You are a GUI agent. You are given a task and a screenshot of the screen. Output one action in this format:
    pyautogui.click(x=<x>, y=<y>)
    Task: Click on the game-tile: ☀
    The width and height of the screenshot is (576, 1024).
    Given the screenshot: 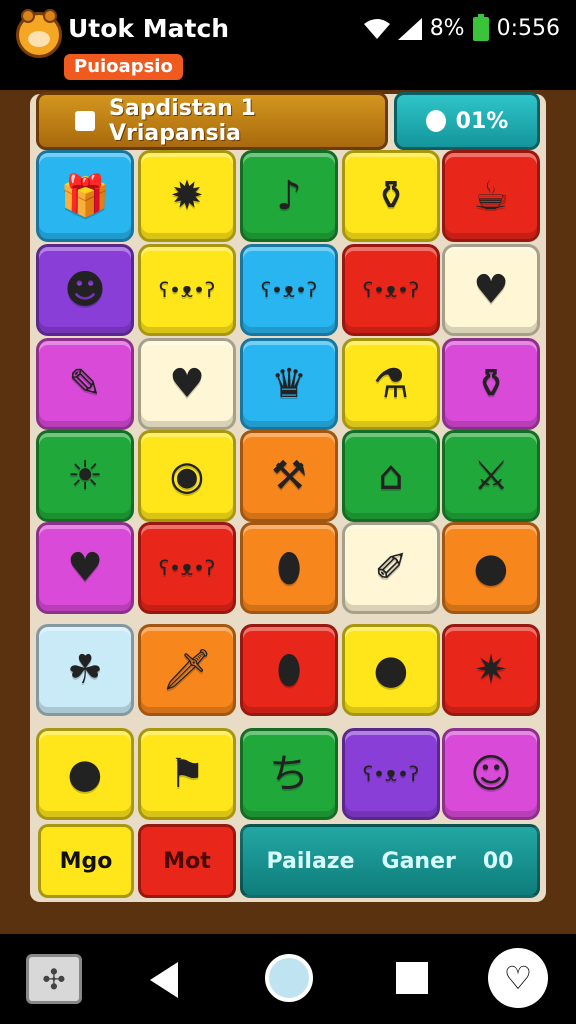 What is the action you would take?
    pyautogui.click(x=85, y=476)
    